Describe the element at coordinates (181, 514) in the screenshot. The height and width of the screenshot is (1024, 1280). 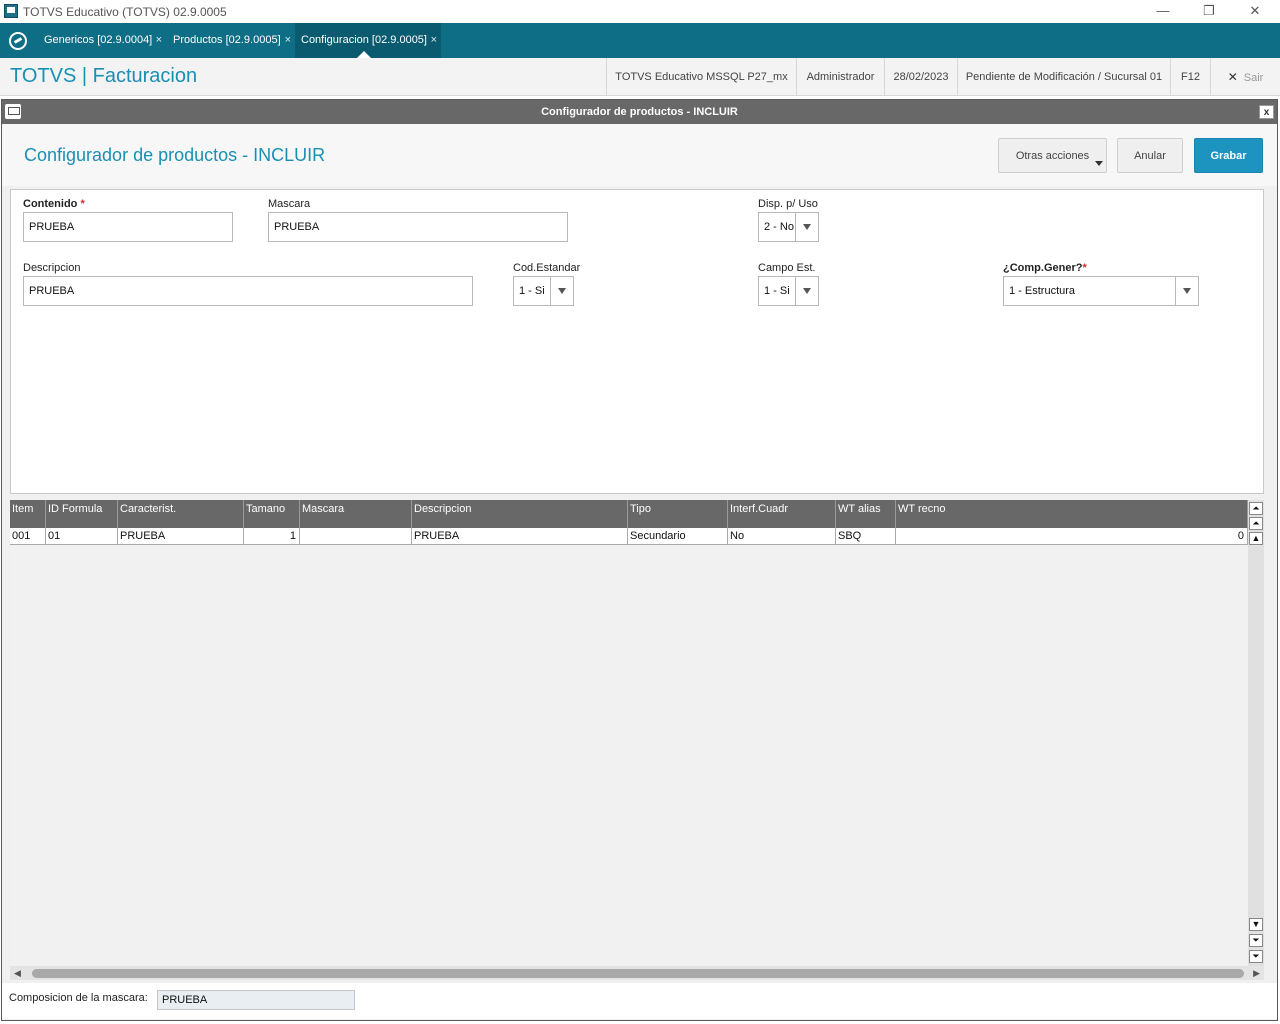
I see `column-header: Caracterist.` at that location.